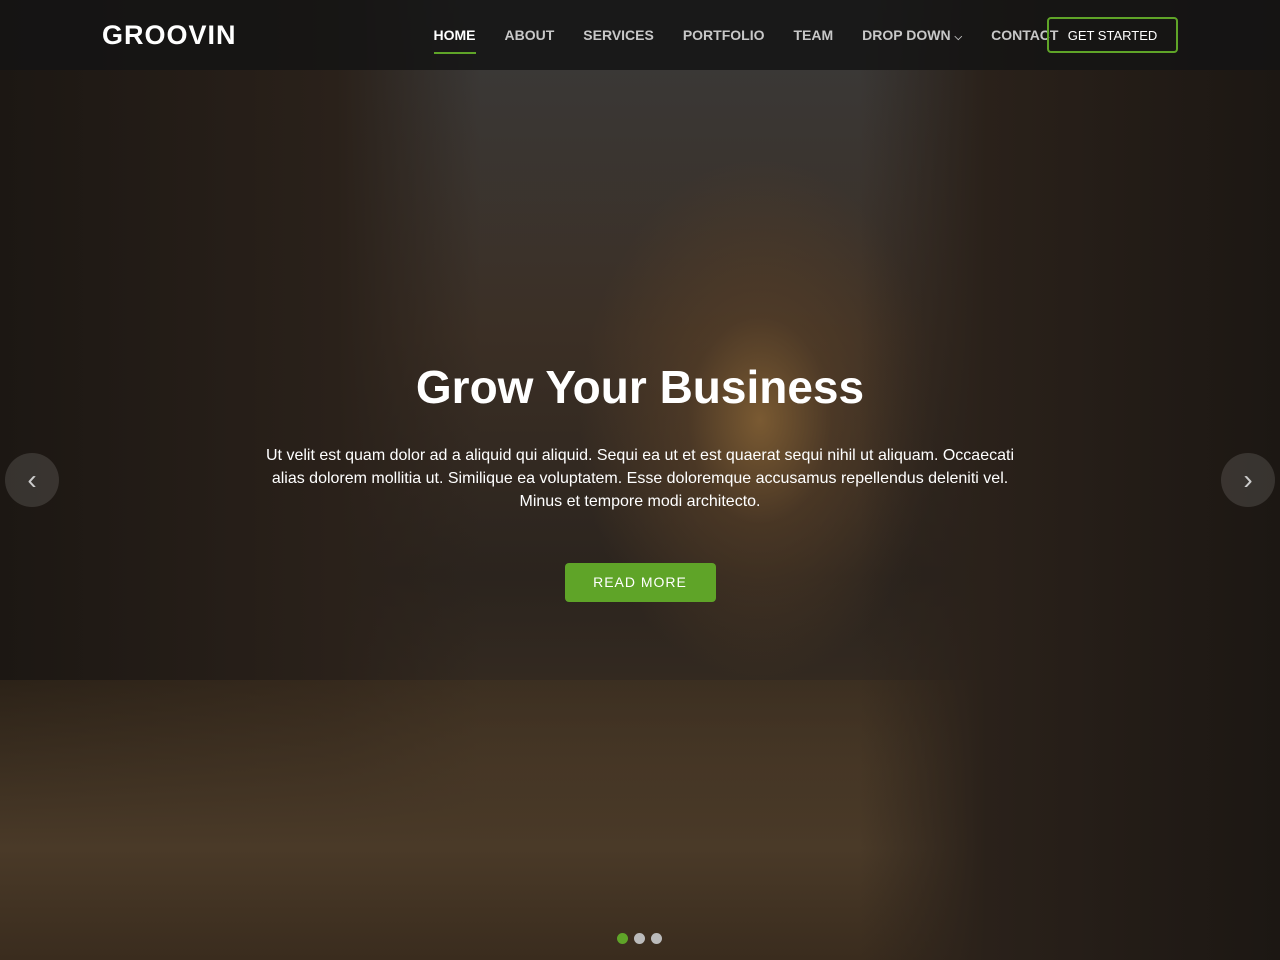  What do you see at coordinates (724, 35) in the screenshot?
I see `nav-portfolio: PORTFOLIO` at bounding box center [724, 35].